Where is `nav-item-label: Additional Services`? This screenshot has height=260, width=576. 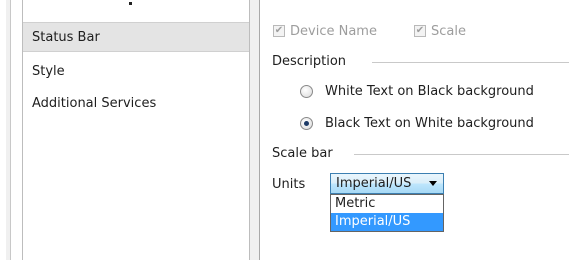 nav-item-label: Additional Services is located at coordinates (94, 103).